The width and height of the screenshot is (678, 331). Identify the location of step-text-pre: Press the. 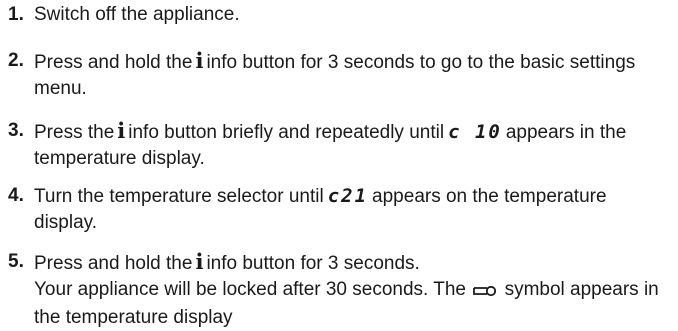
(74, 132).